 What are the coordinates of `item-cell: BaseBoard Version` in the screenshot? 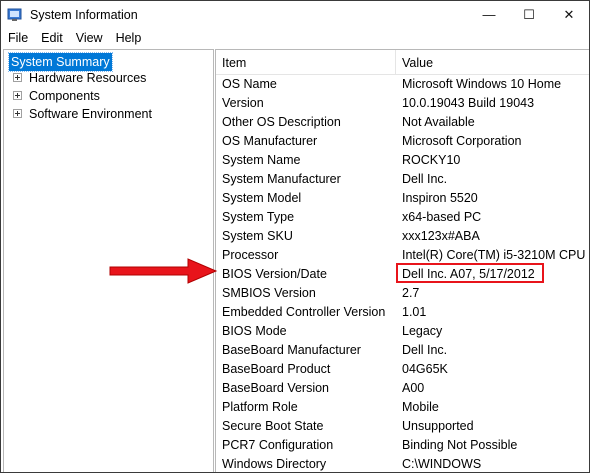 It's located at (276, 388).